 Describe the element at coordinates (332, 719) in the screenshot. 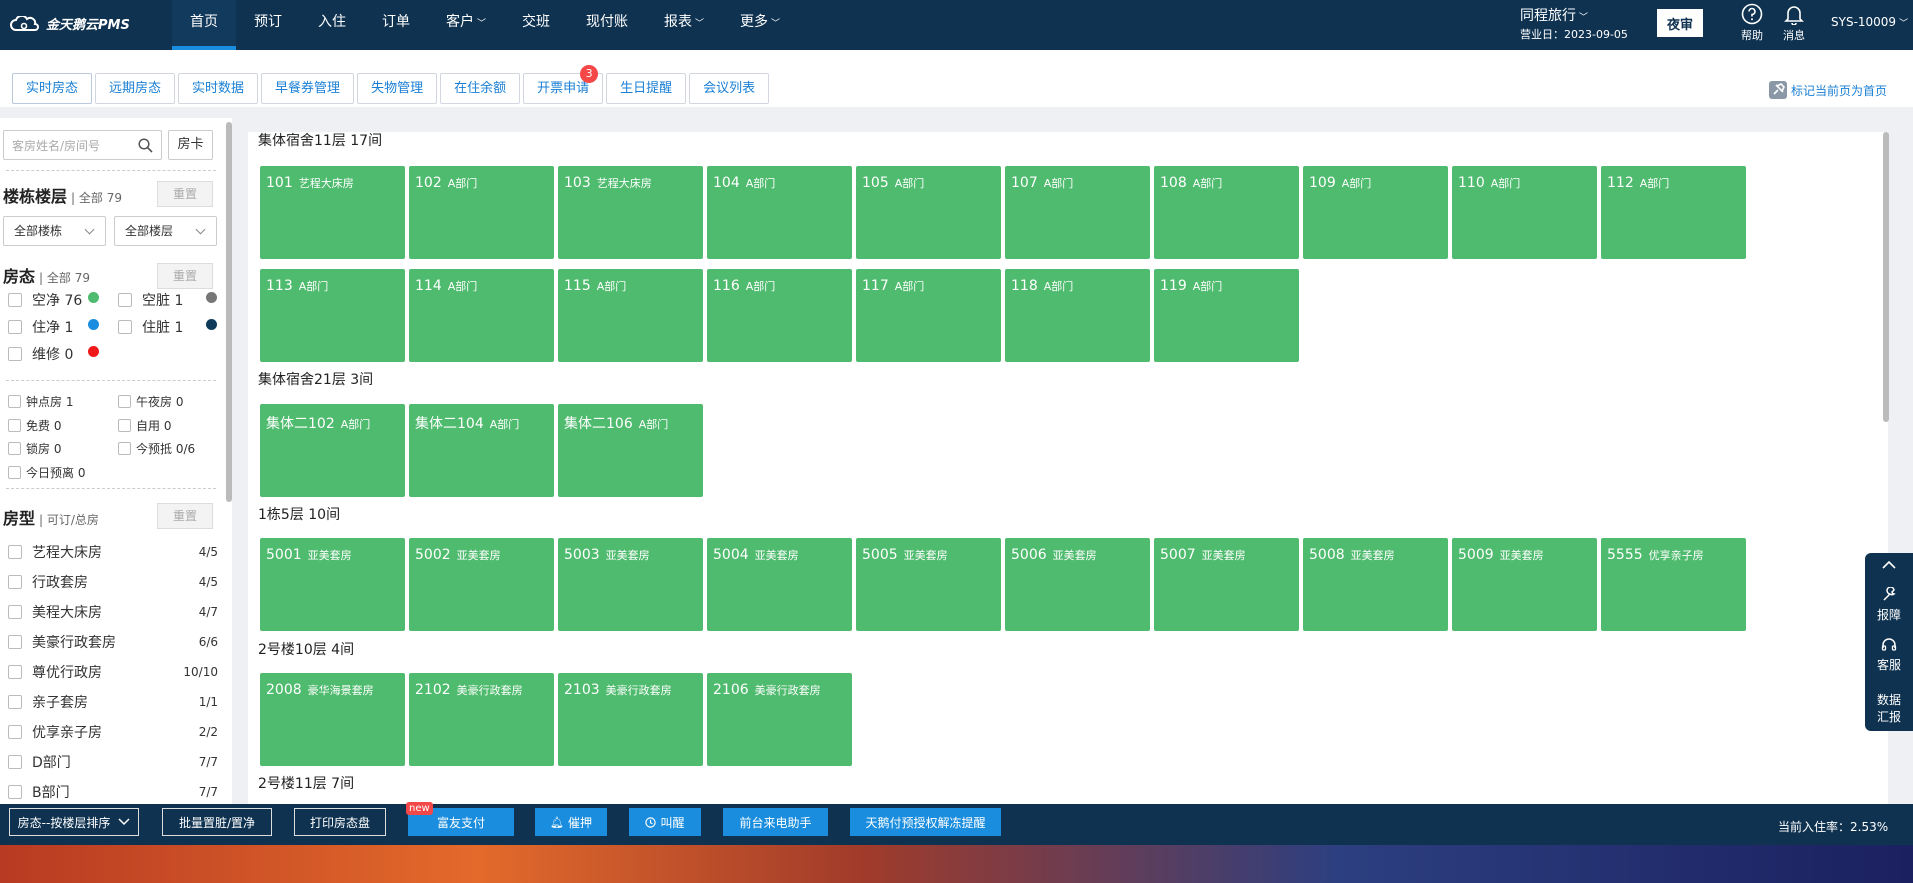

I see `room-card: 2008 豪华海景套房` at that location.